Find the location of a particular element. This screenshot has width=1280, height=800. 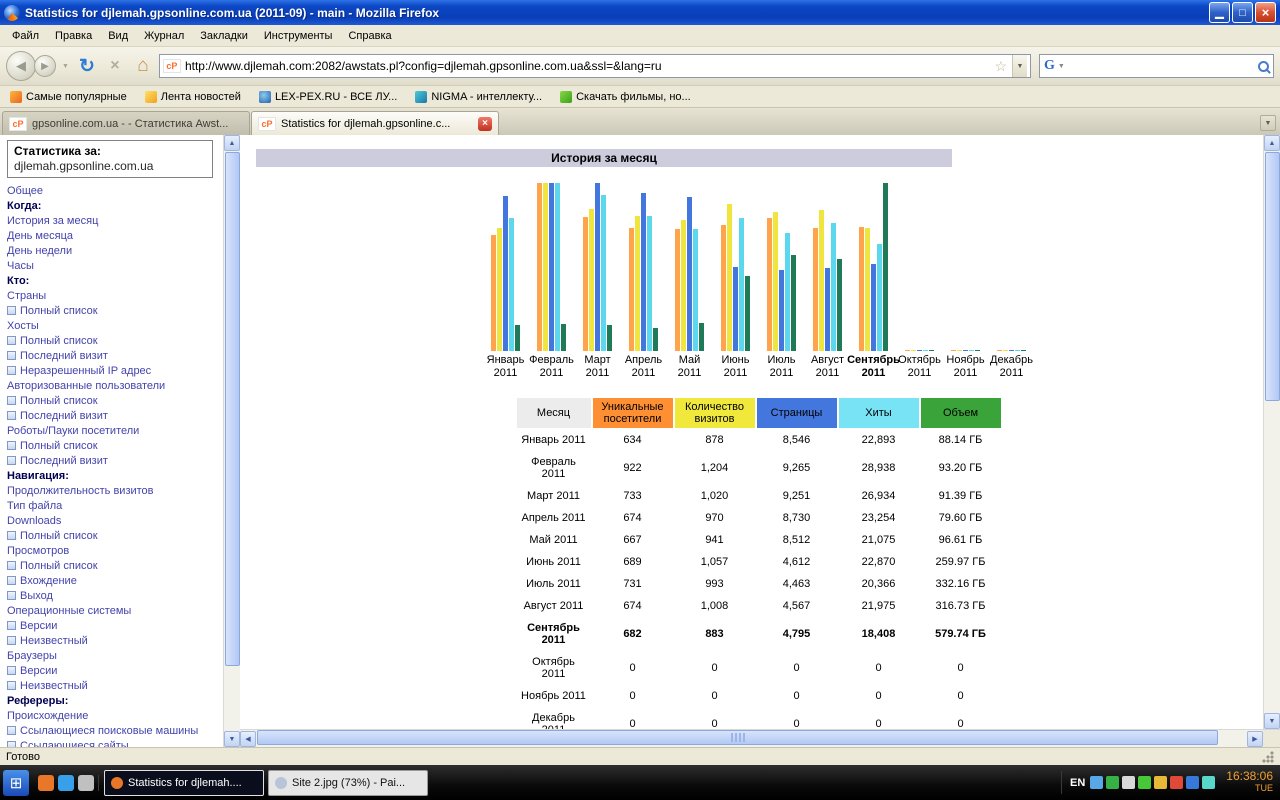

google-icon: G is located at coordinates (1049, 66).